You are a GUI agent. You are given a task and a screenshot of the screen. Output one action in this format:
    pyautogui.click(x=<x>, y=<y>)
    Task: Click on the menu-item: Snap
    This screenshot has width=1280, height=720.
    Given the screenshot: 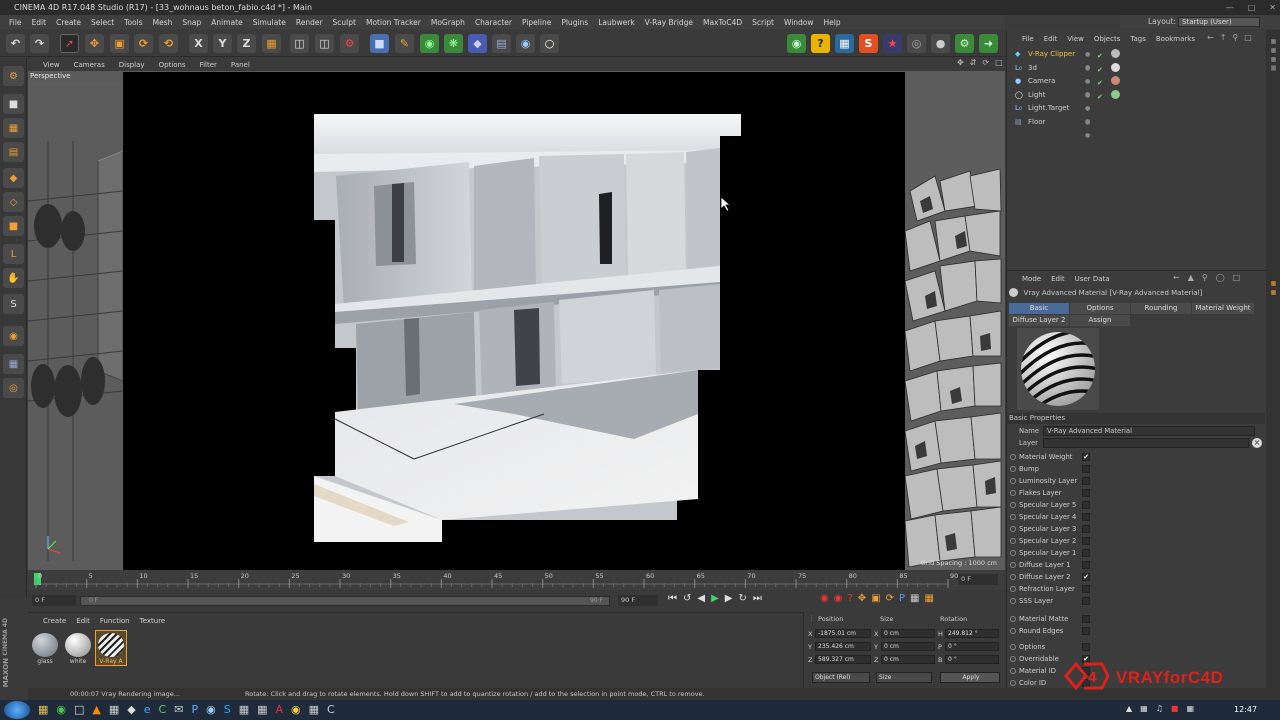 What is the action you would take?
    pyautogui.click(x=191, y=22)
    